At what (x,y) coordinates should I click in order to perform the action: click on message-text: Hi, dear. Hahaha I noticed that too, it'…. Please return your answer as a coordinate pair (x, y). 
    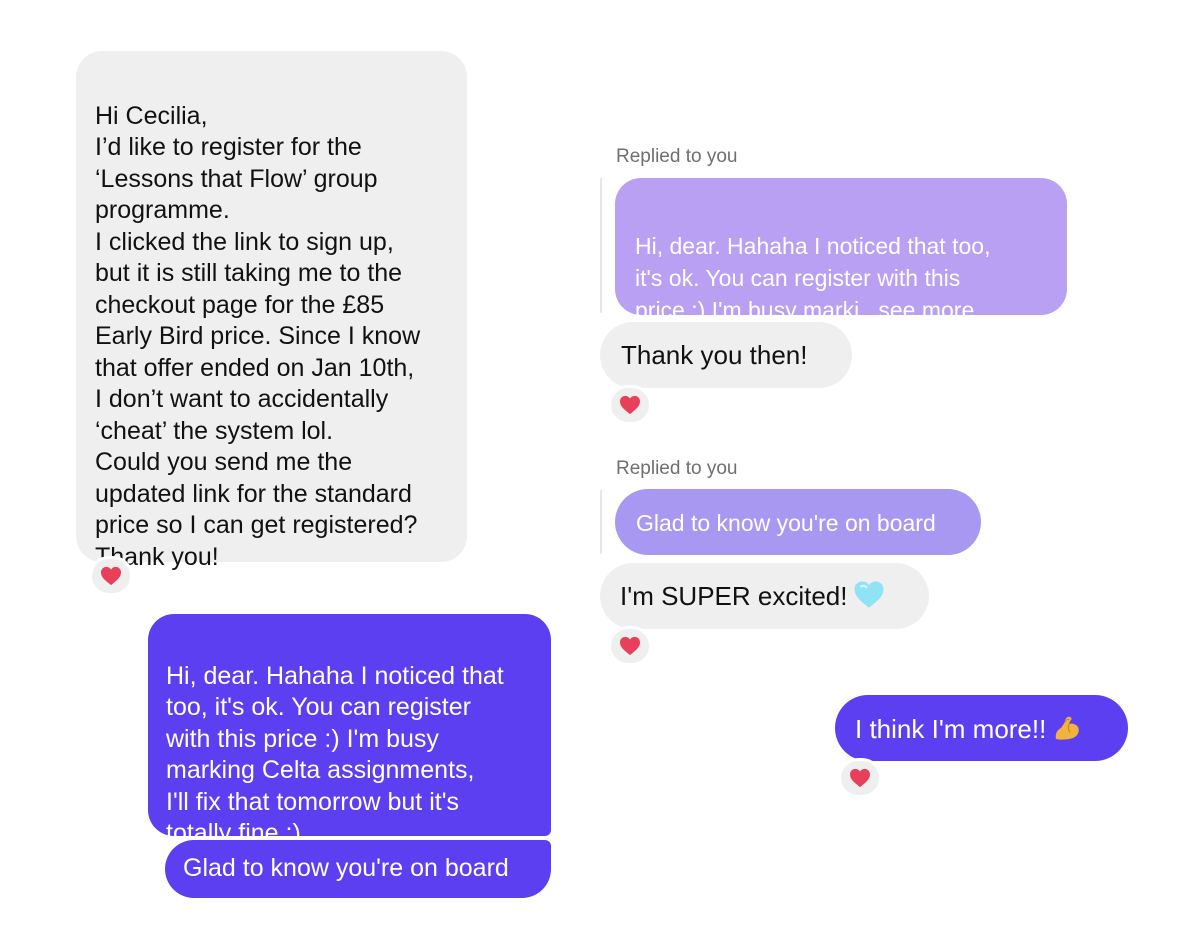
    Looking at the image, I should click on (335, 754).